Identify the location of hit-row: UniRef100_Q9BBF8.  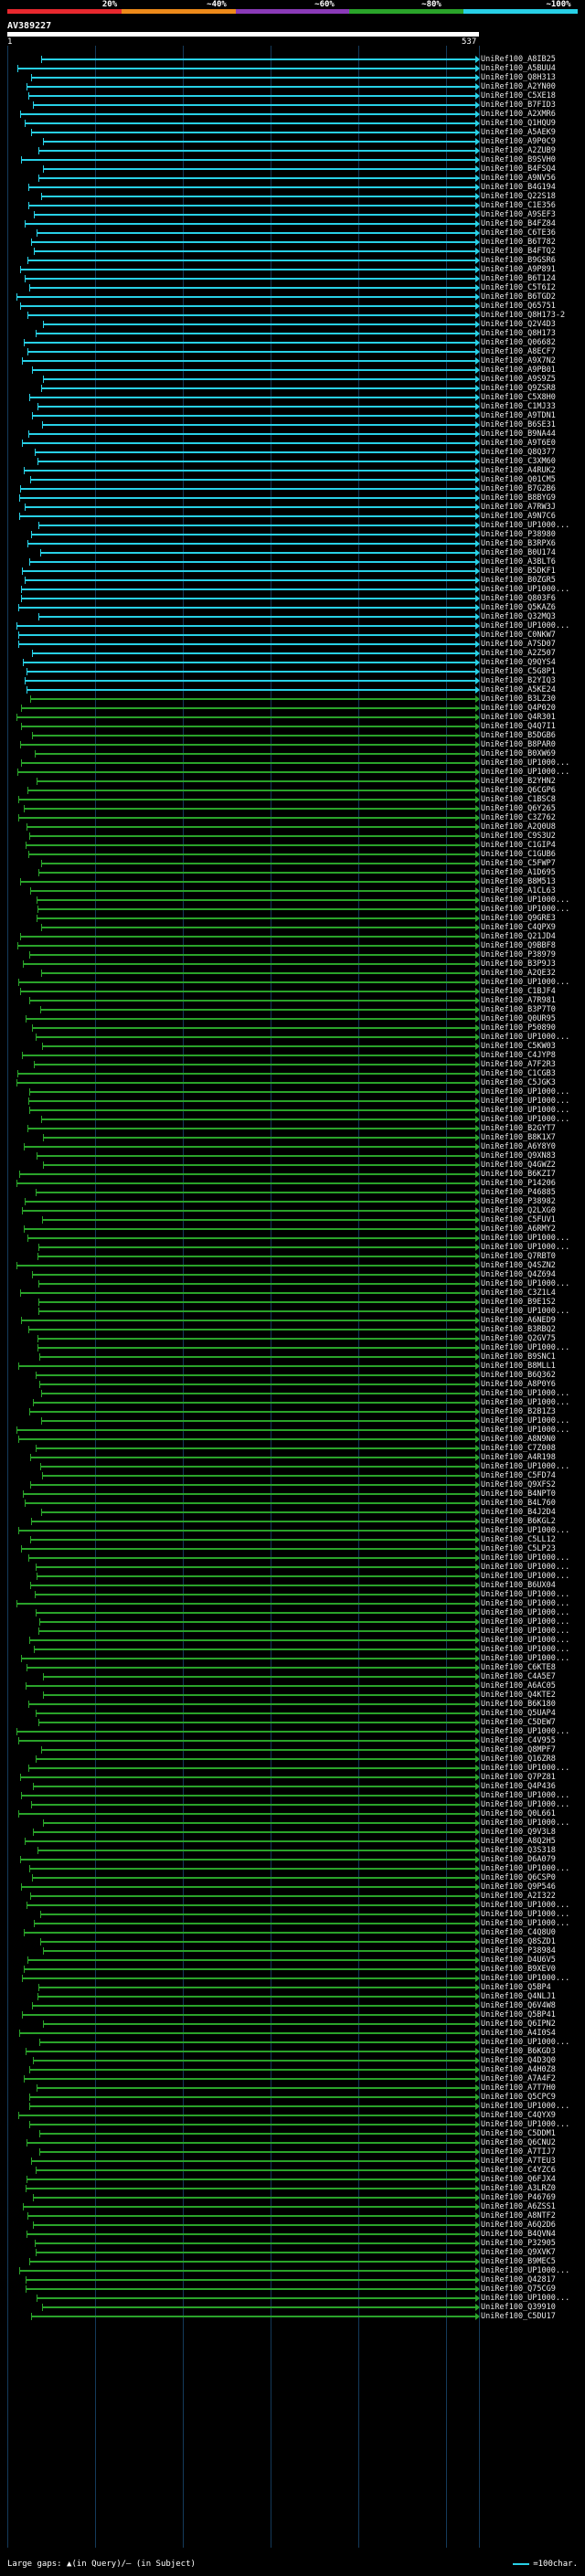
(293, 945).